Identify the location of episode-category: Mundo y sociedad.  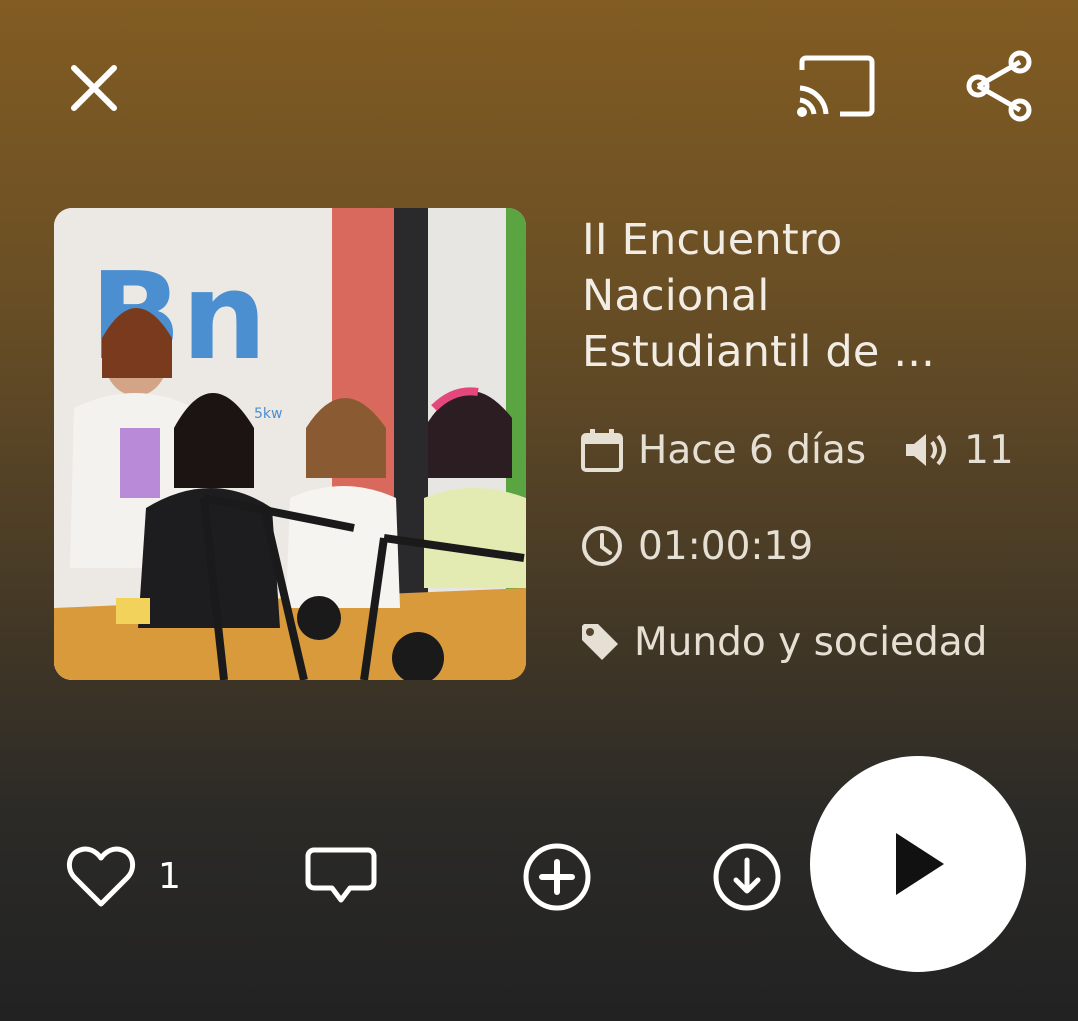
(811, 642).